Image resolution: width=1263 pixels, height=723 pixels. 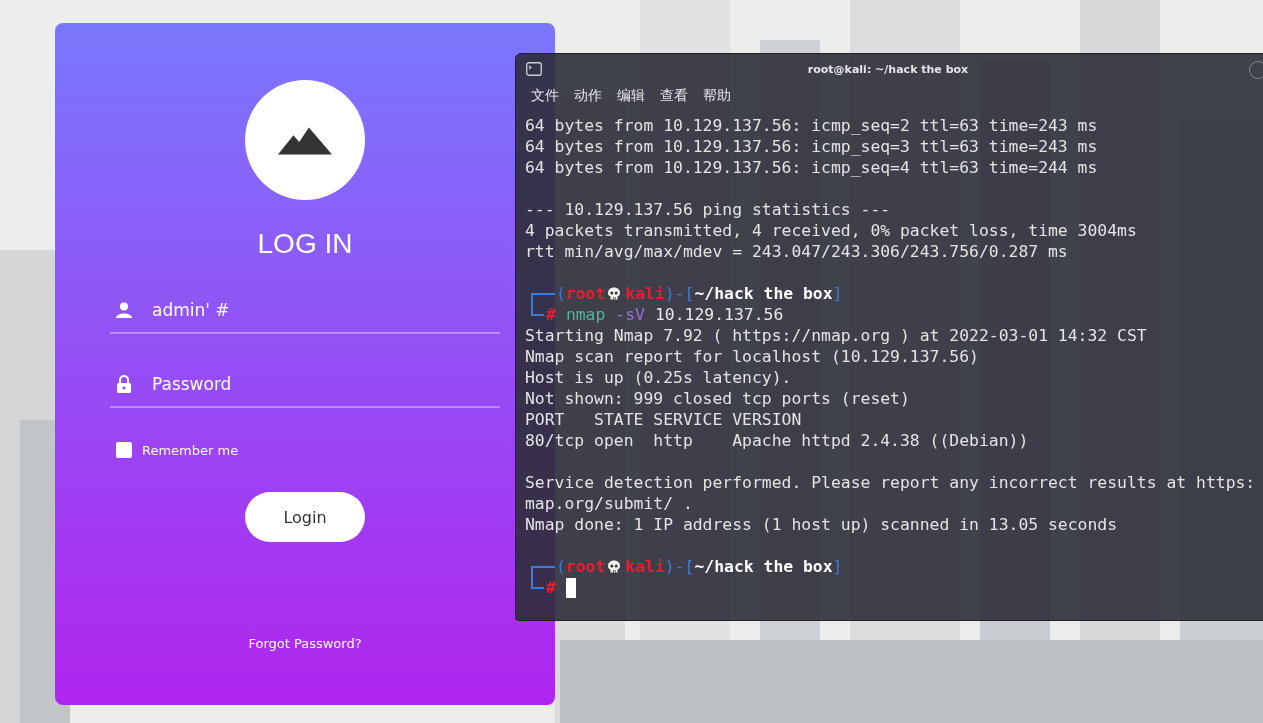 What do you see at coordinates (797, 251) in the screenshot?
I see `terminal-line: rtt min/avg/max/mdev = 243.047/243.306/243.756/0.287 ms` at bounding box center [797, 251].